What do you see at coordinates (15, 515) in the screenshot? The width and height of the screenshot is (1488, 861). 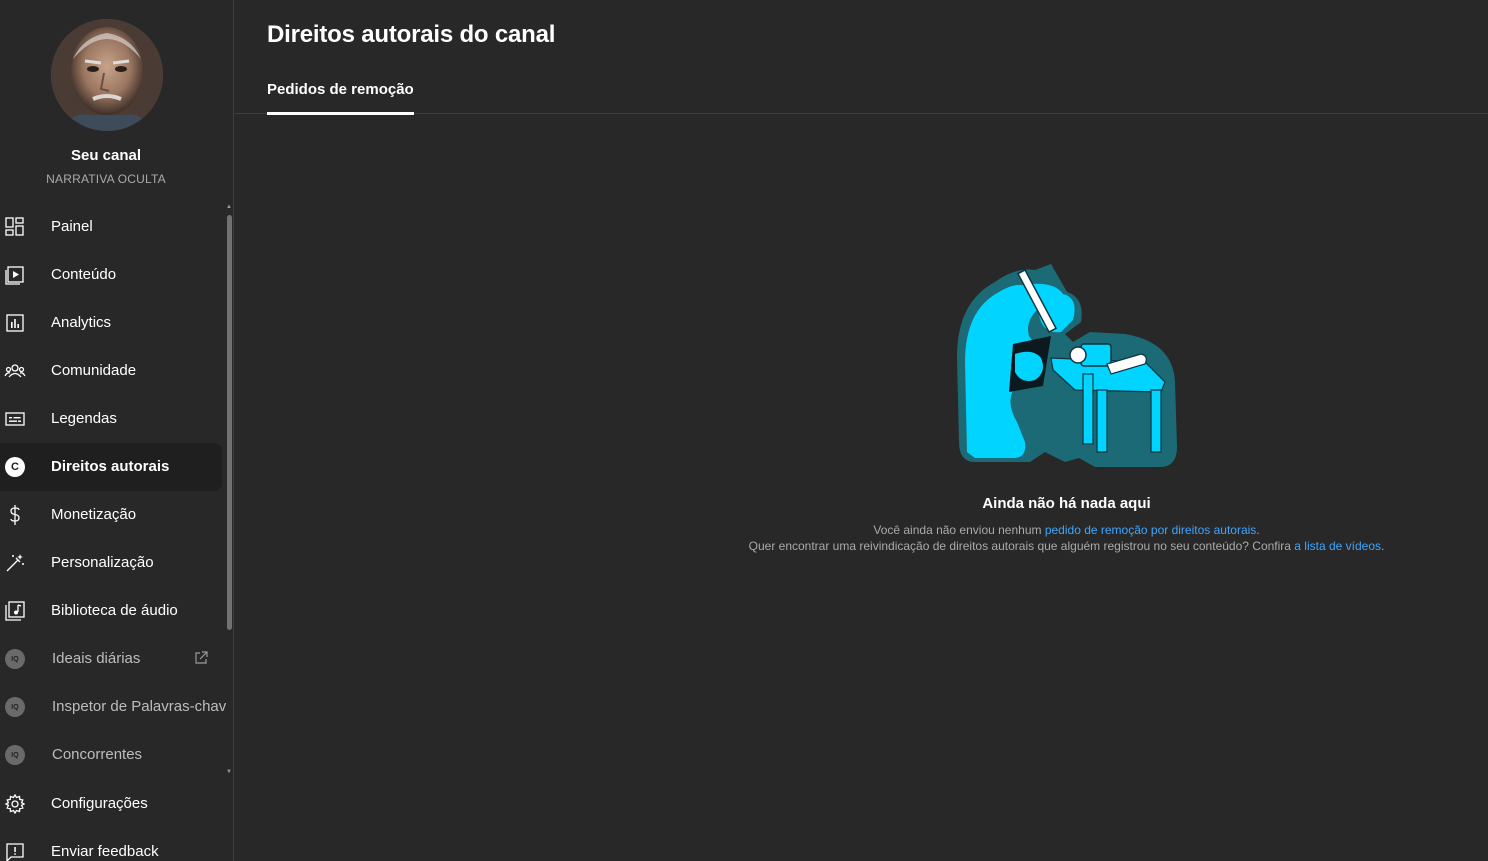 I see `dollar-icon` at bounding box center [15, 515].